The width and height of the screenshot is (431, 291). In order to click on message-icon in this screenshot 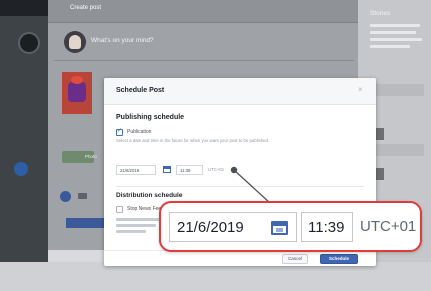, I will do `click(82, 196)`.